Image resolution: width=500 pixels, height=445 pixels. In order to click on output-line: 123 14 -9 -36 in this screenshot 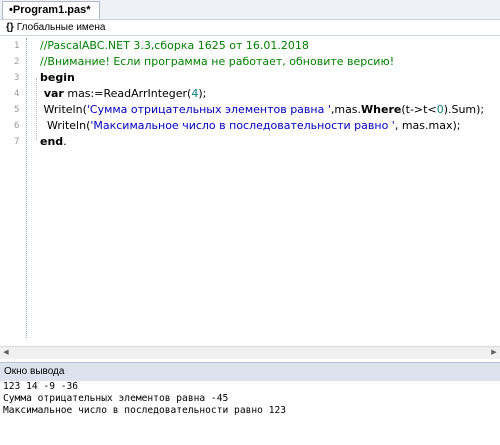, I will do `click(41, 386)`.